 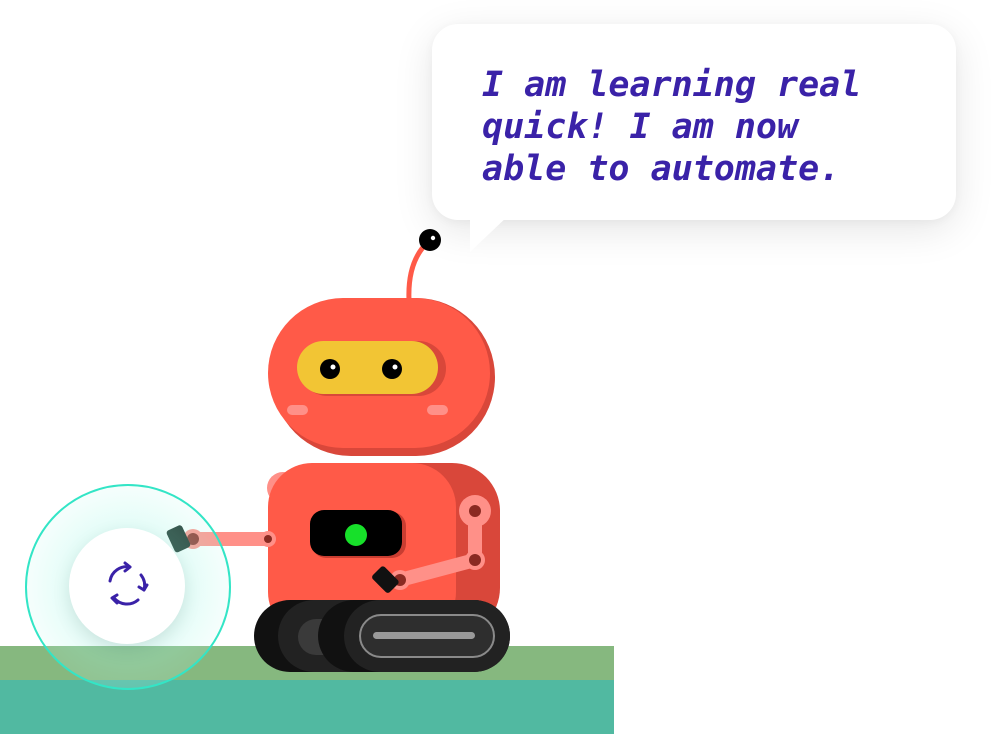 I want to click on status-light, so click(x=356, y=535).